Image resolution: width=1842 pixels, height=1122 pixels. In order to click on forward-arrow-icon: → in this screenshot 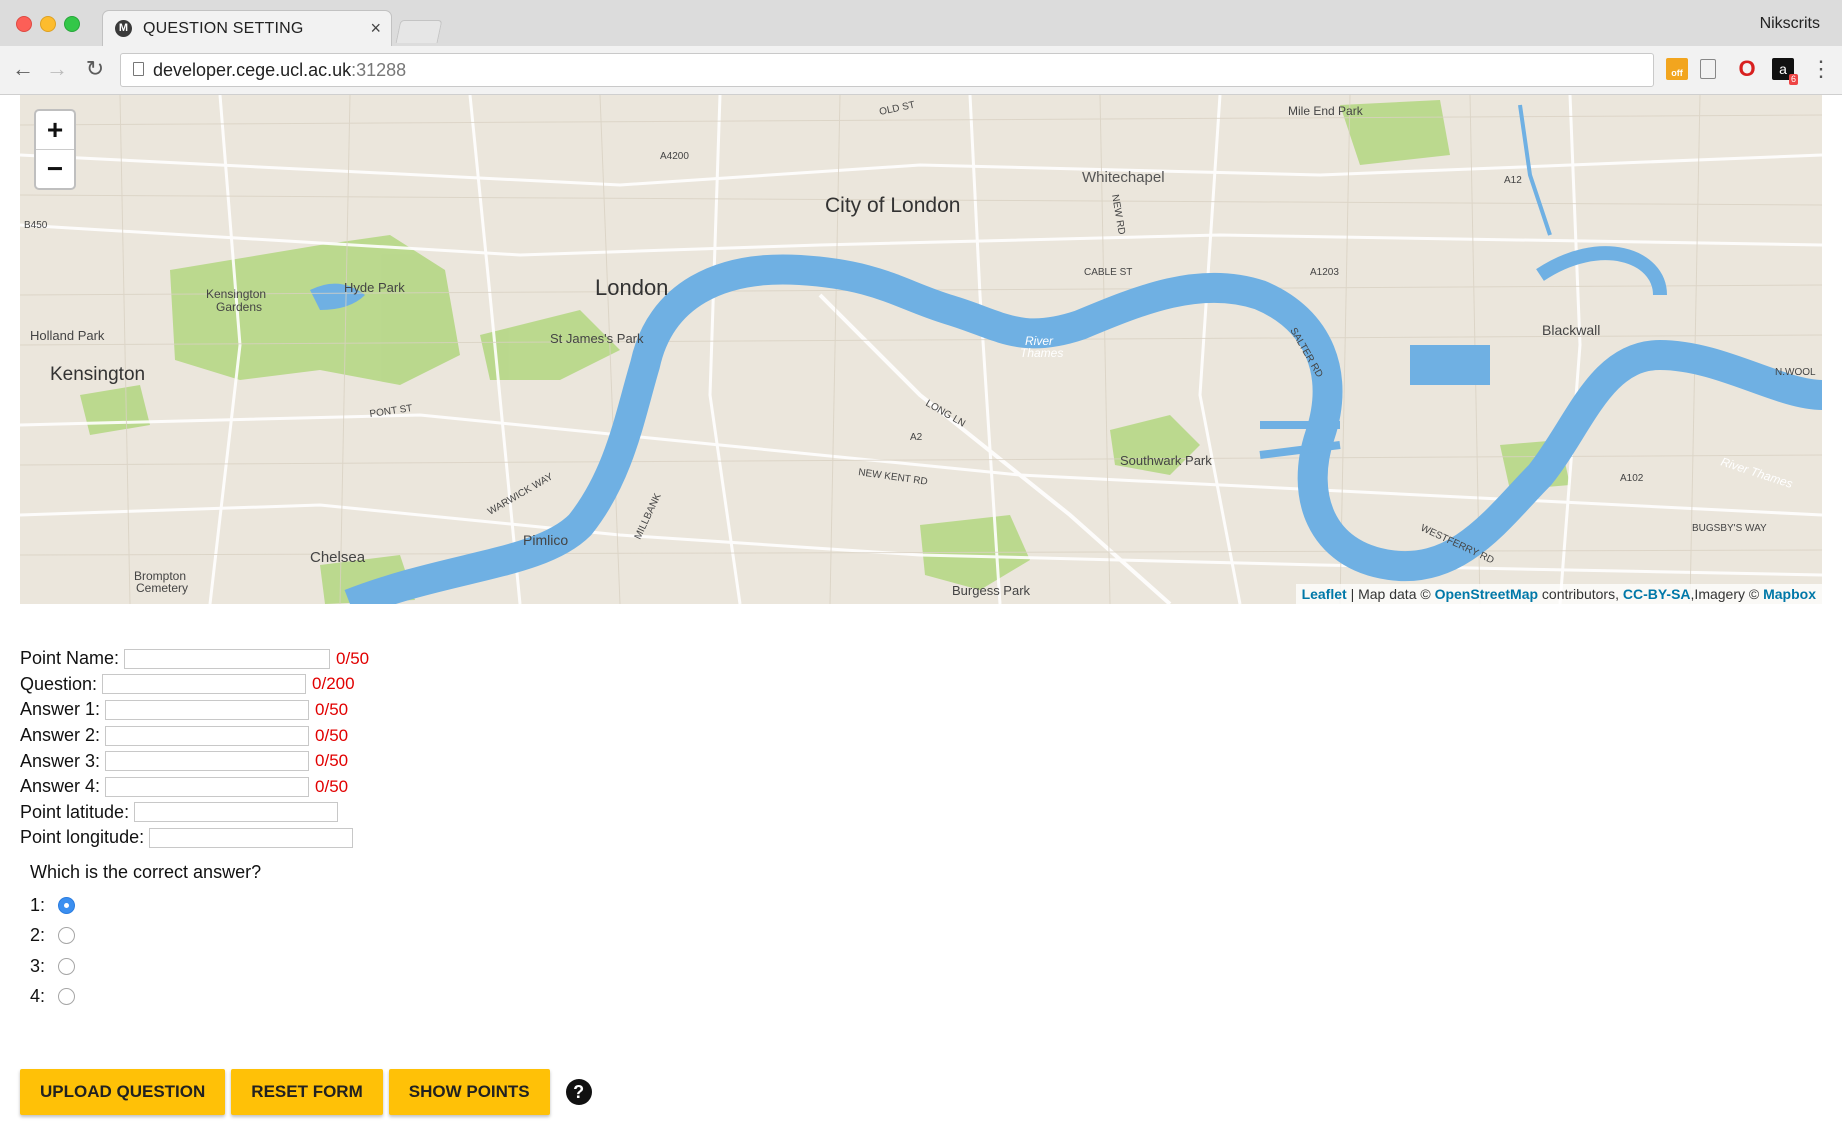, I will do `click(57, 69)`.